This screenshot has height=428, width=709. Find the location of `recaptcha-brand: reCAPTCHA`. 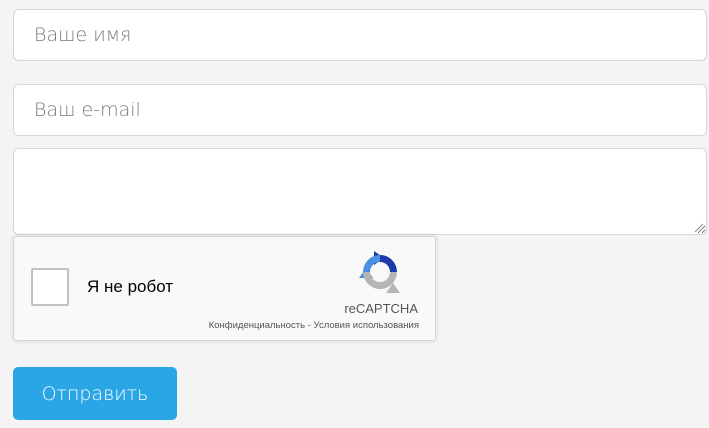

recaptcha-brand: reCAPTCHA is located at coordinates (381, 308).